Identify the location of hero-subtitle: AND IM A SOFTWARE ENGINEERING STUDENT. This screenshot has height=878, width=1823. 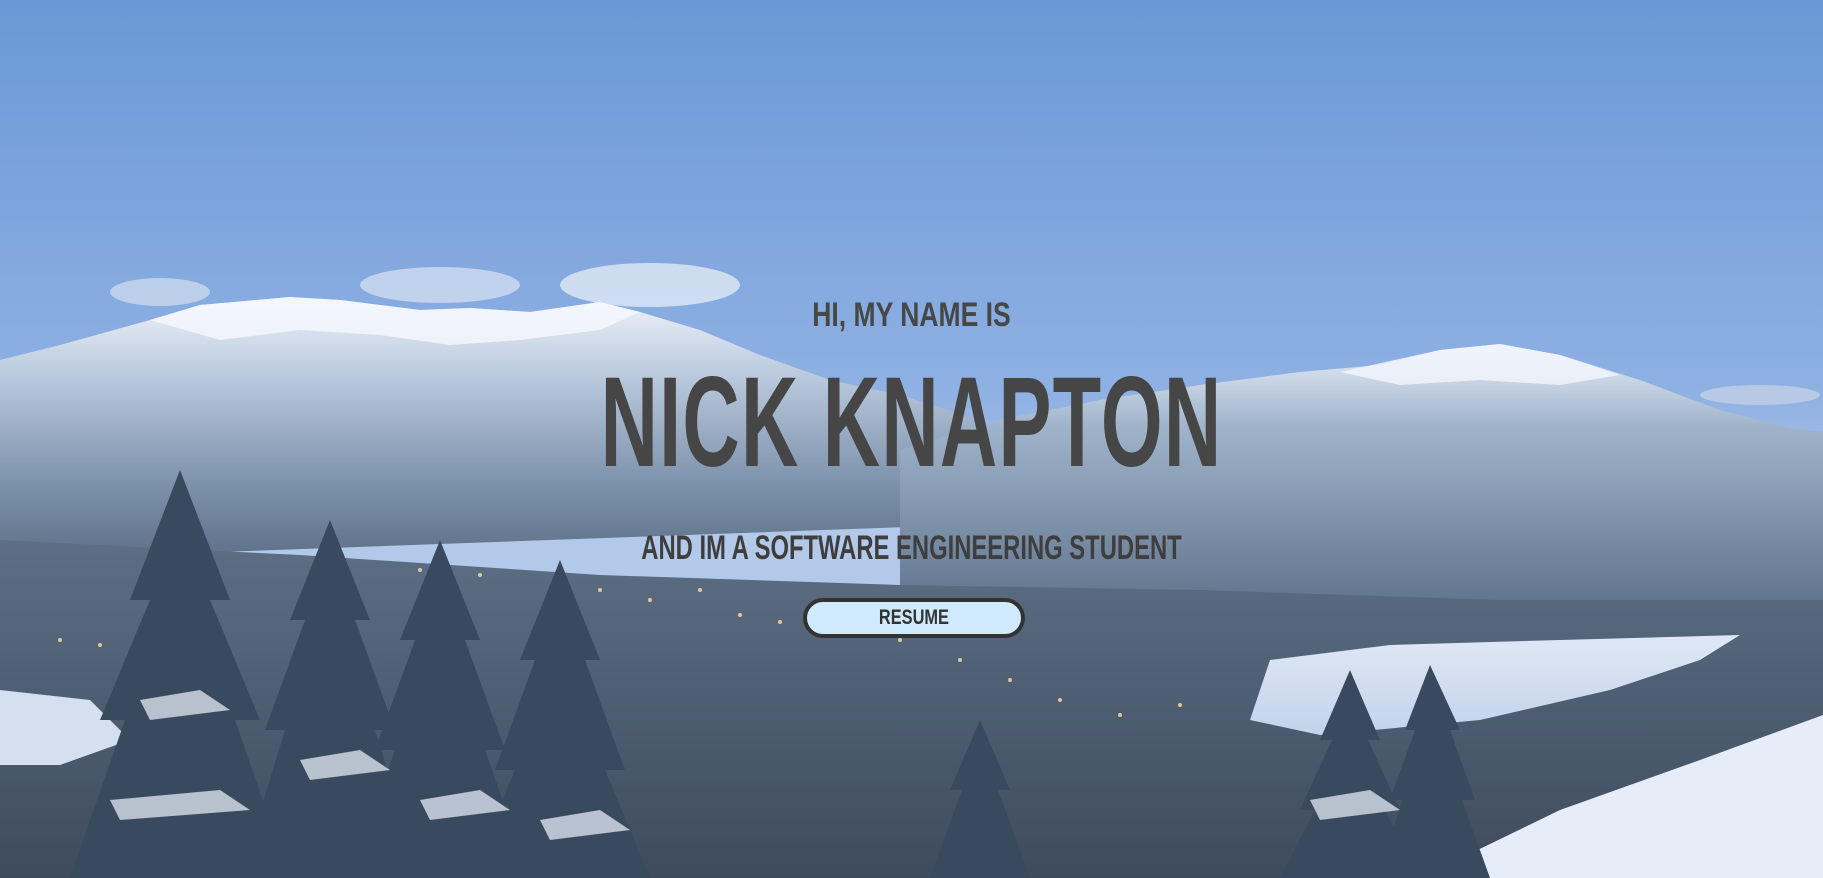
(911, 548).